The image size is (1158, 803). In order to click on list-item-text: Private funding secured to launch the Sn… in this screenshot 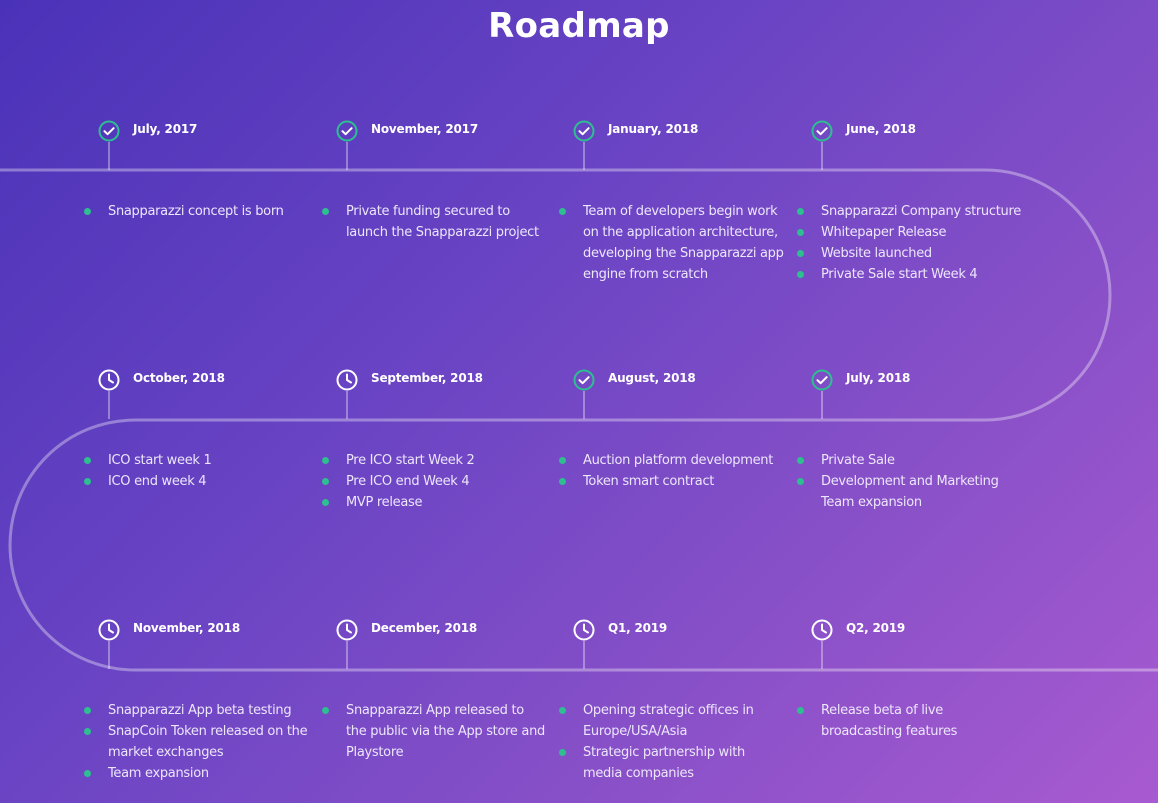, I will do `click(442, 222)`.